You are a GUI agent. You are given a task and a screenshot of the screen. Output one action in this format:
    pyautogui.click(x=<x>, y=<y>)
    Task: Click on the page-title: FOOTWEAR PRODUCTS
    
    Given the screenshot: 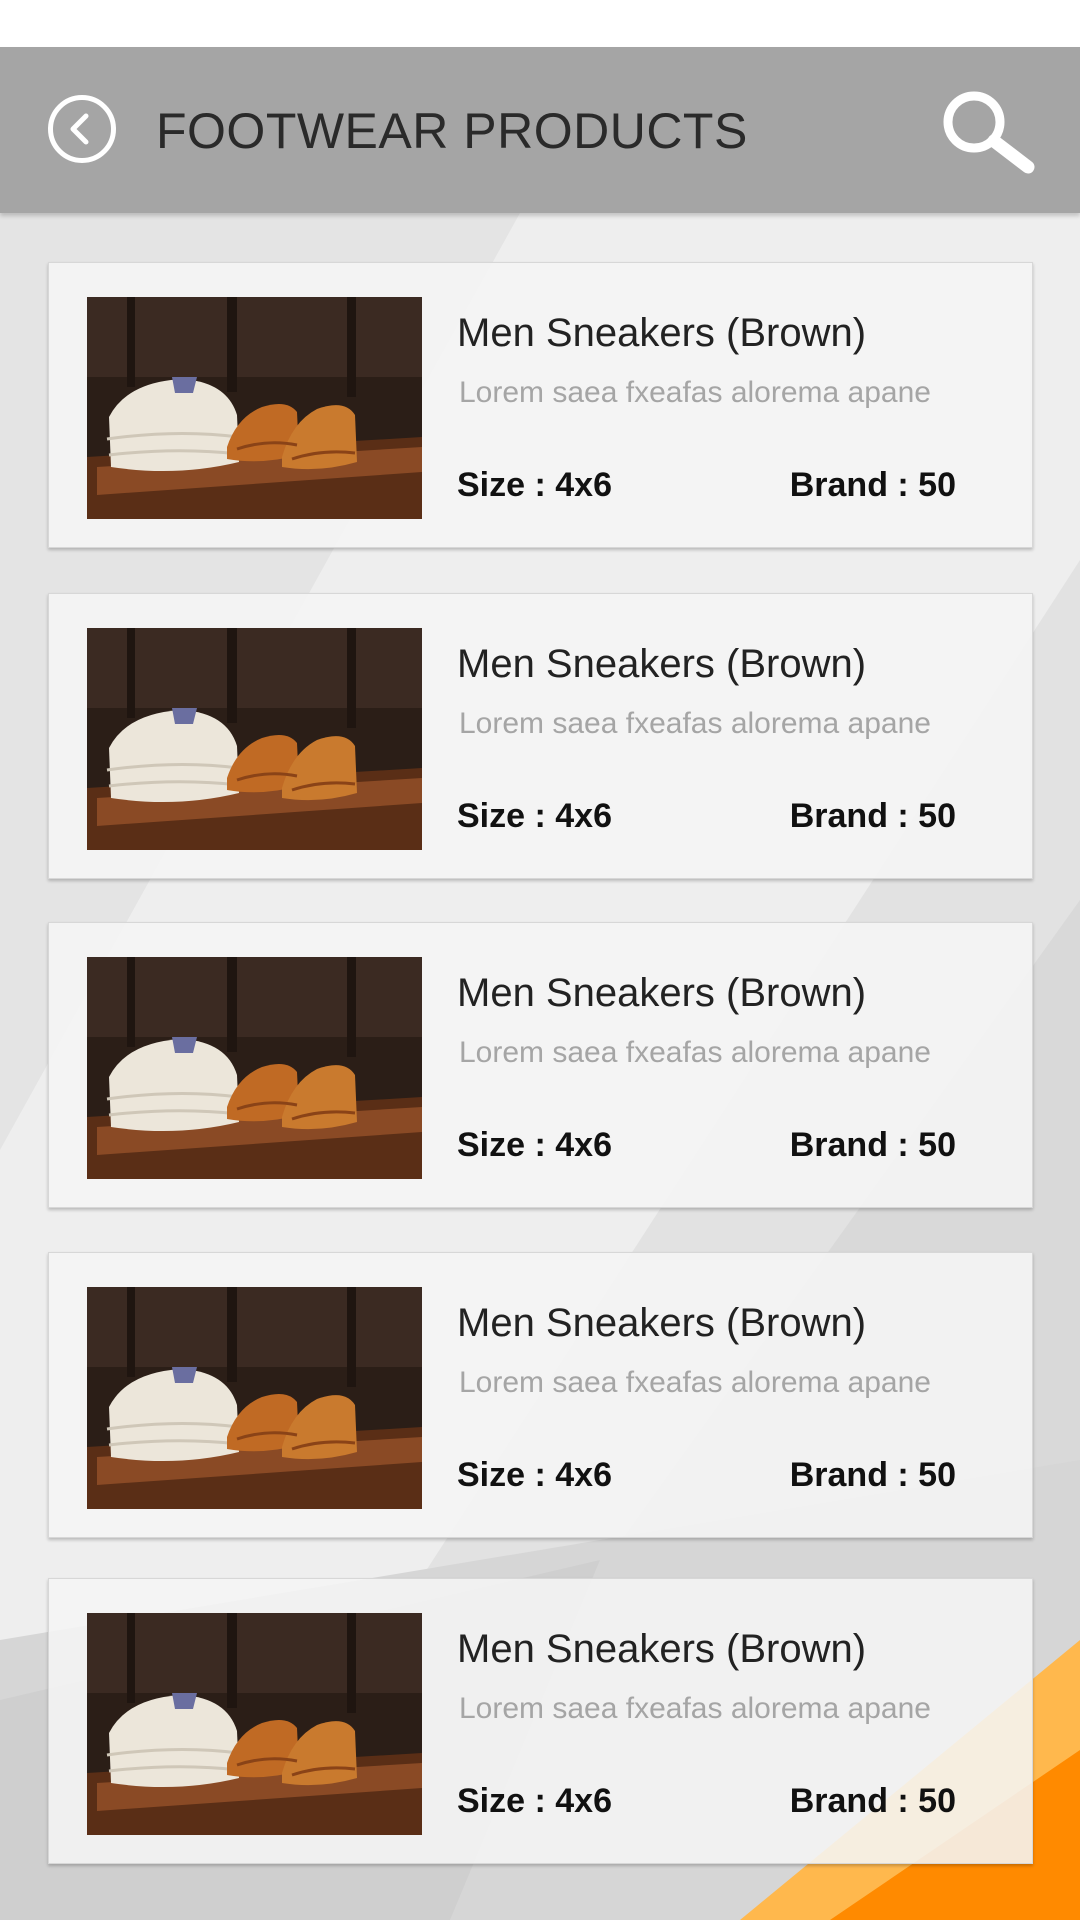 What is the action you would take?
    pyautogui.click(x=452, y=131)
    